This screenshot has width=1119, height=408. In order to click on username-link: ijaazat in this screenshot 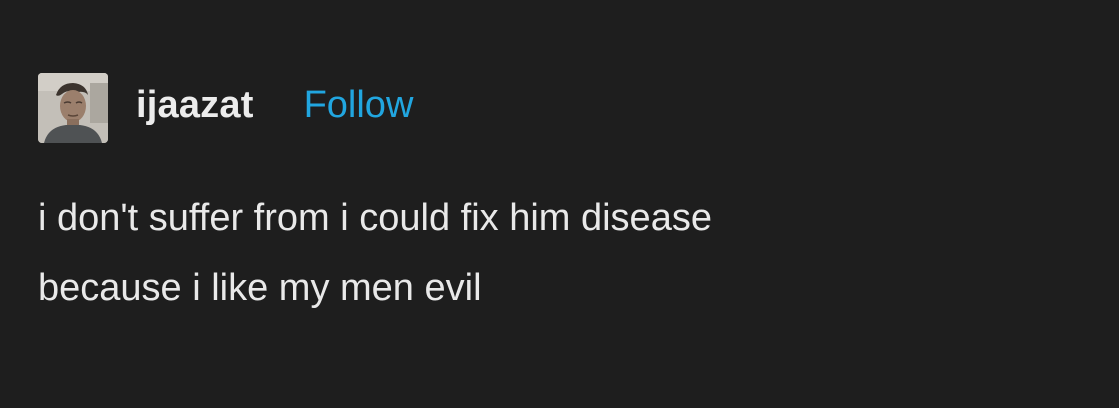, I will do `click(195, 105)`.